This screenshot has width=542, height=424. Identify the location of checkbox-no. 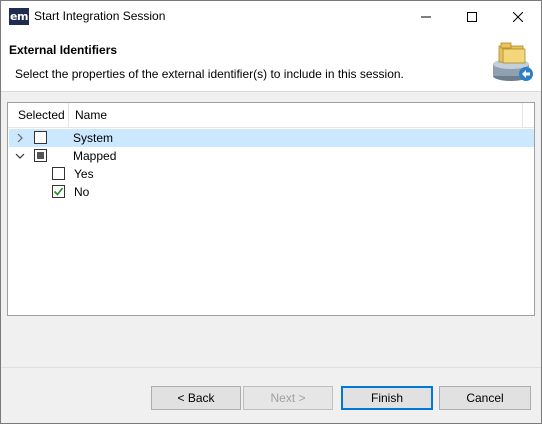
(58, 191).